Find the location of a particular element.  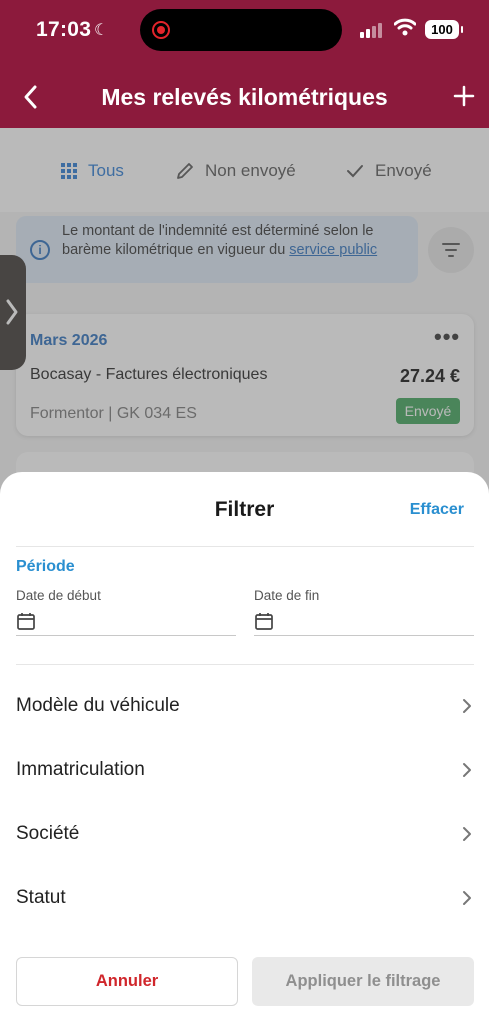

row-label: Statut is located at coordinates (41, 897).